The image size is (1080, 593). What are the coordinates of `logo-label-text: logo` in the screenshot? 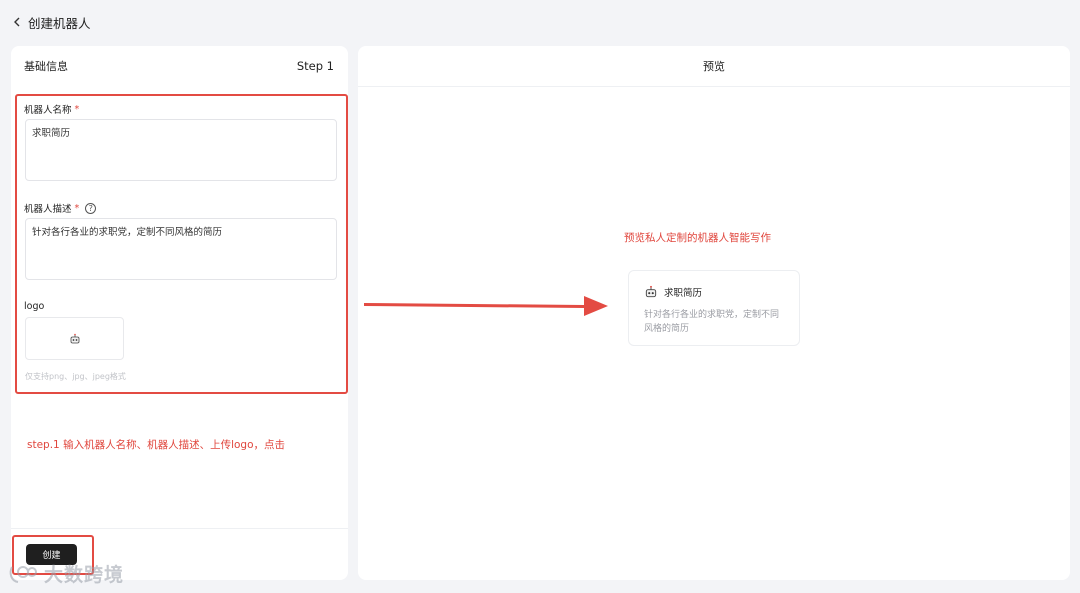 It's located at (34, 306).